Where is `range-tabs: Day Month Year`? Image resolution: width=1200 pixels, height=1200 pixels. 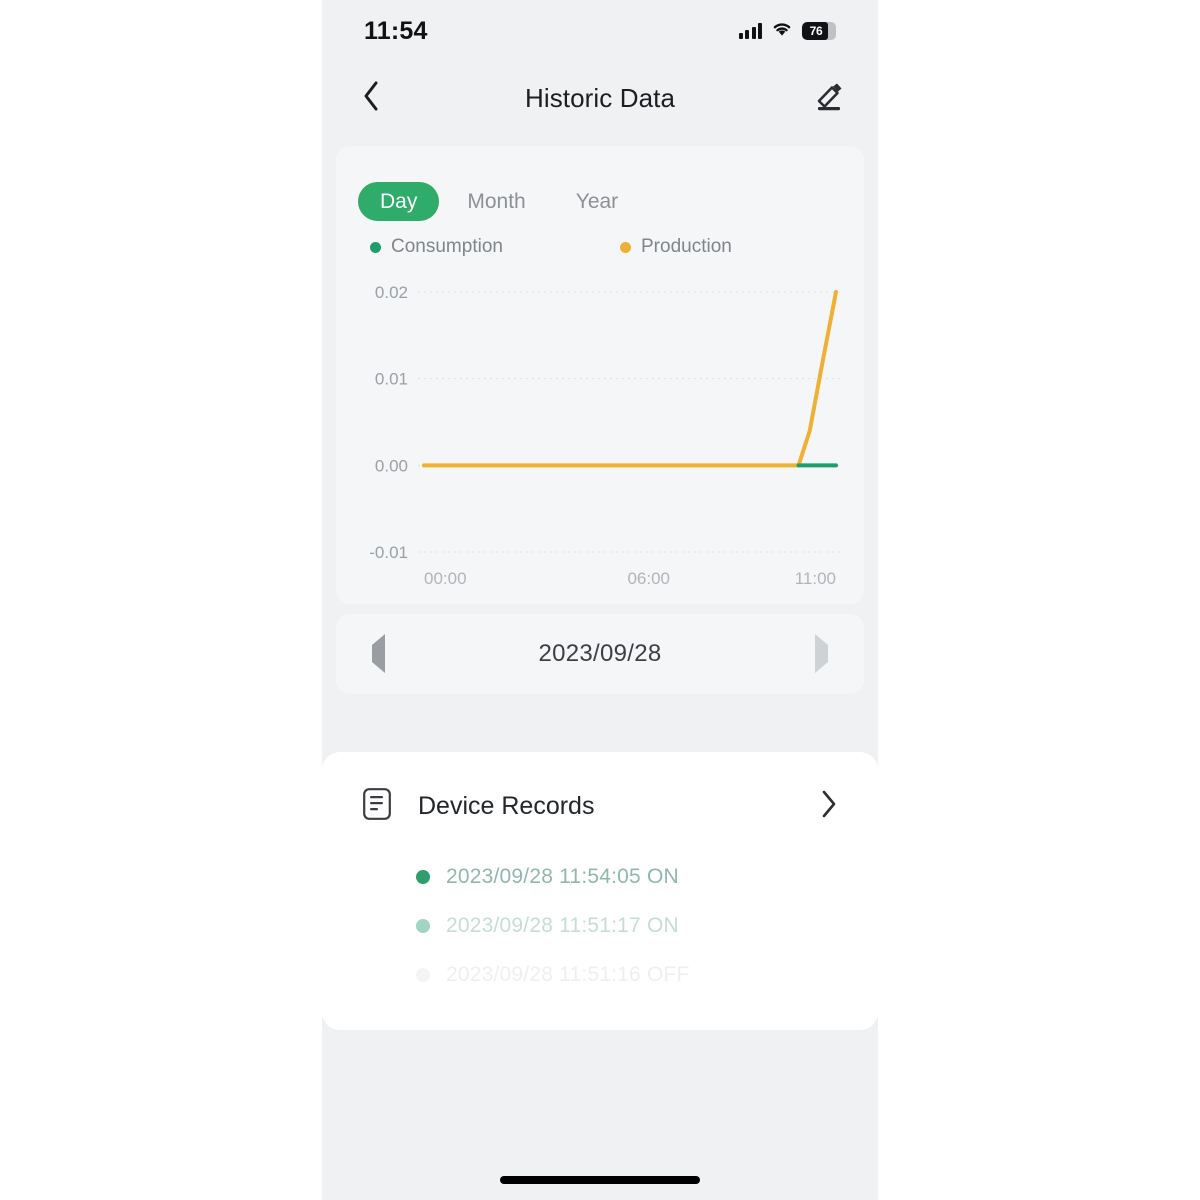
range-tabs: Day Month Year is located at coordinates (499, 201).